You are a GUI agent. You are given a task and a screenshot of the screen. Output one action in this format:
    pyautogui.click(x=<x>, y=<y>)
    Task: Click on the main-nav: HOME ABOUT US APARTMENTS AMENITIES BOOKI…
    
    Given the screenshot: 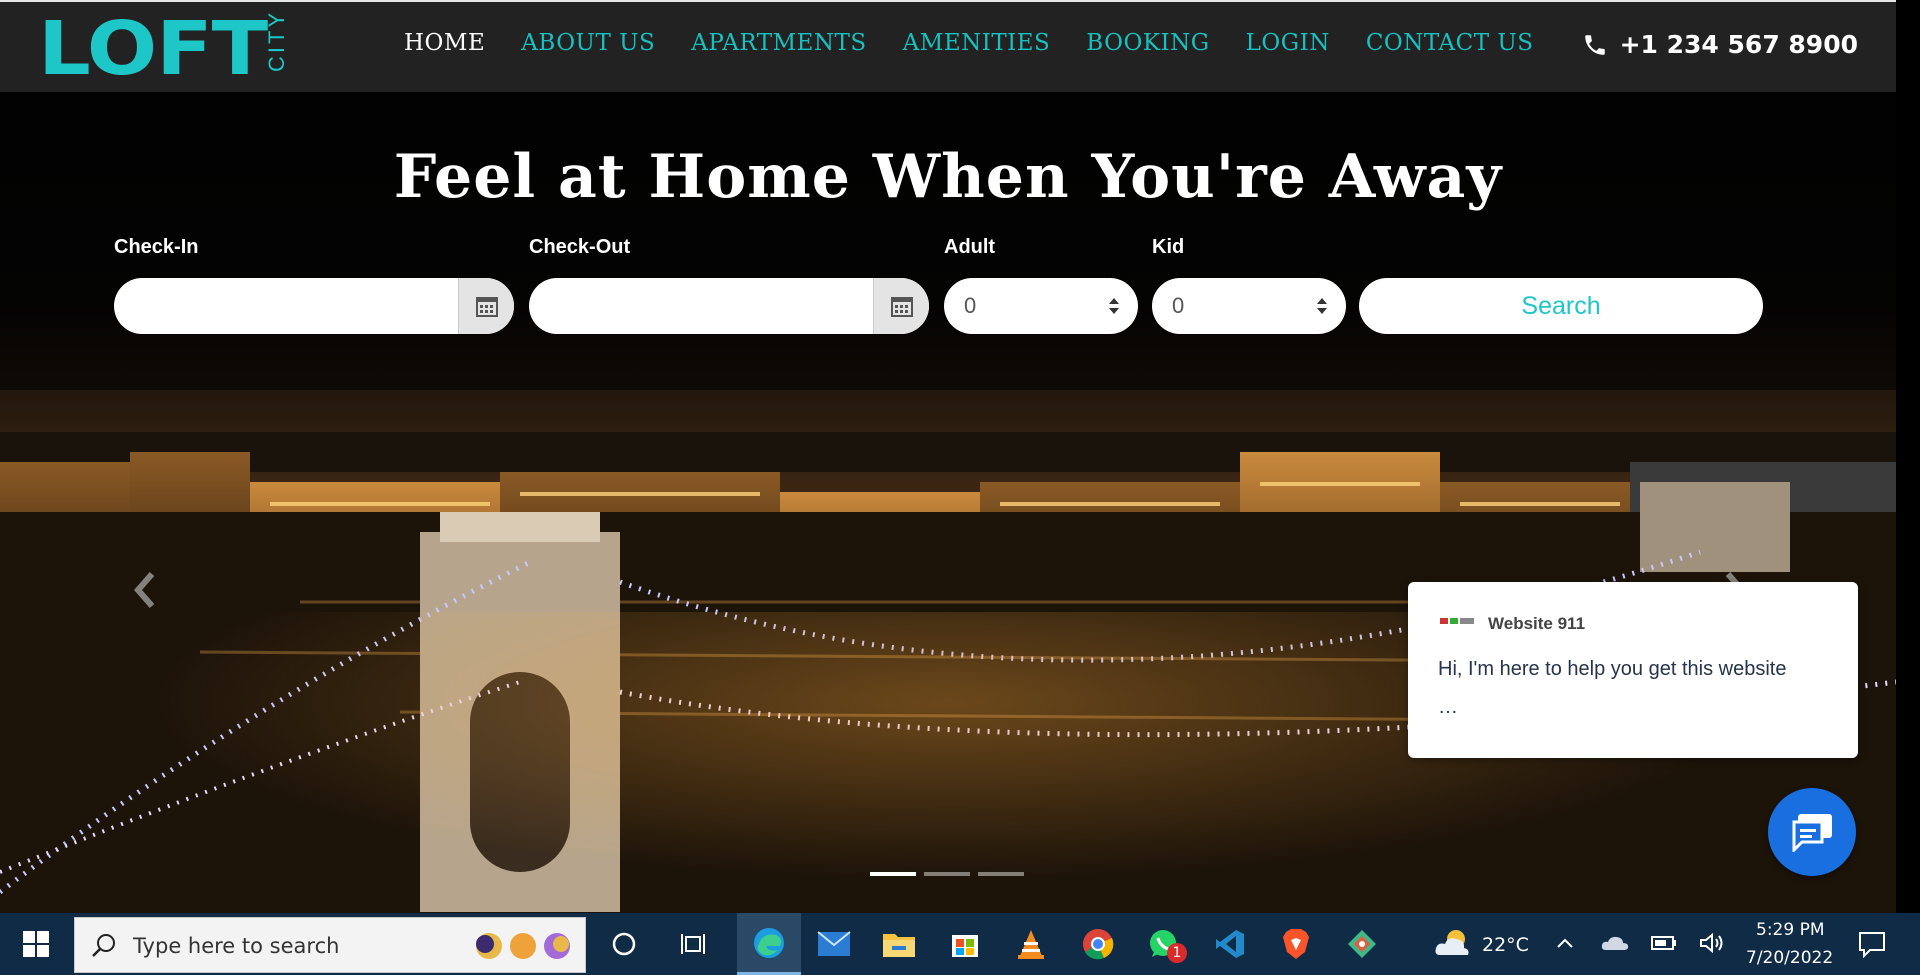 What is the action you would take?
    pyautogui.click(x=969, y=43)
    